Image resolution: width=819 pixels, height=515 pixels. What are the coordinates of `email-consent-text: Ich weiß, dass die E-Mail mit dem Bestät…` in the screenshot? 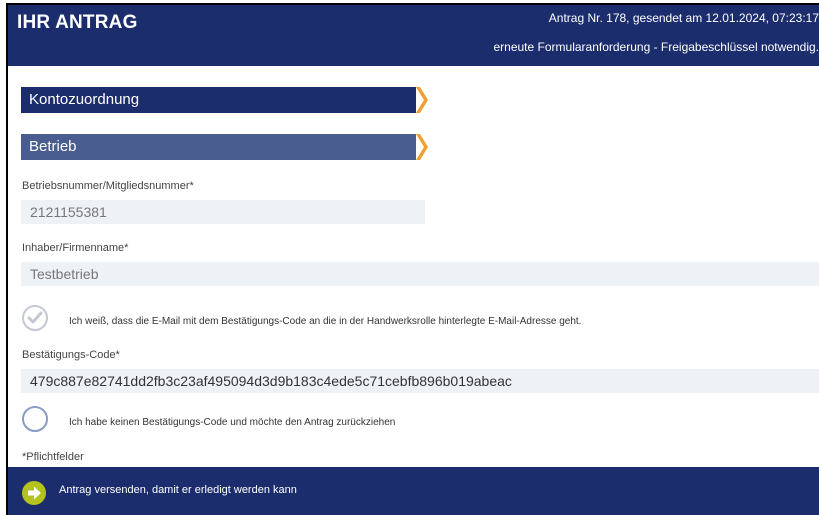 It's located at (325, 321).